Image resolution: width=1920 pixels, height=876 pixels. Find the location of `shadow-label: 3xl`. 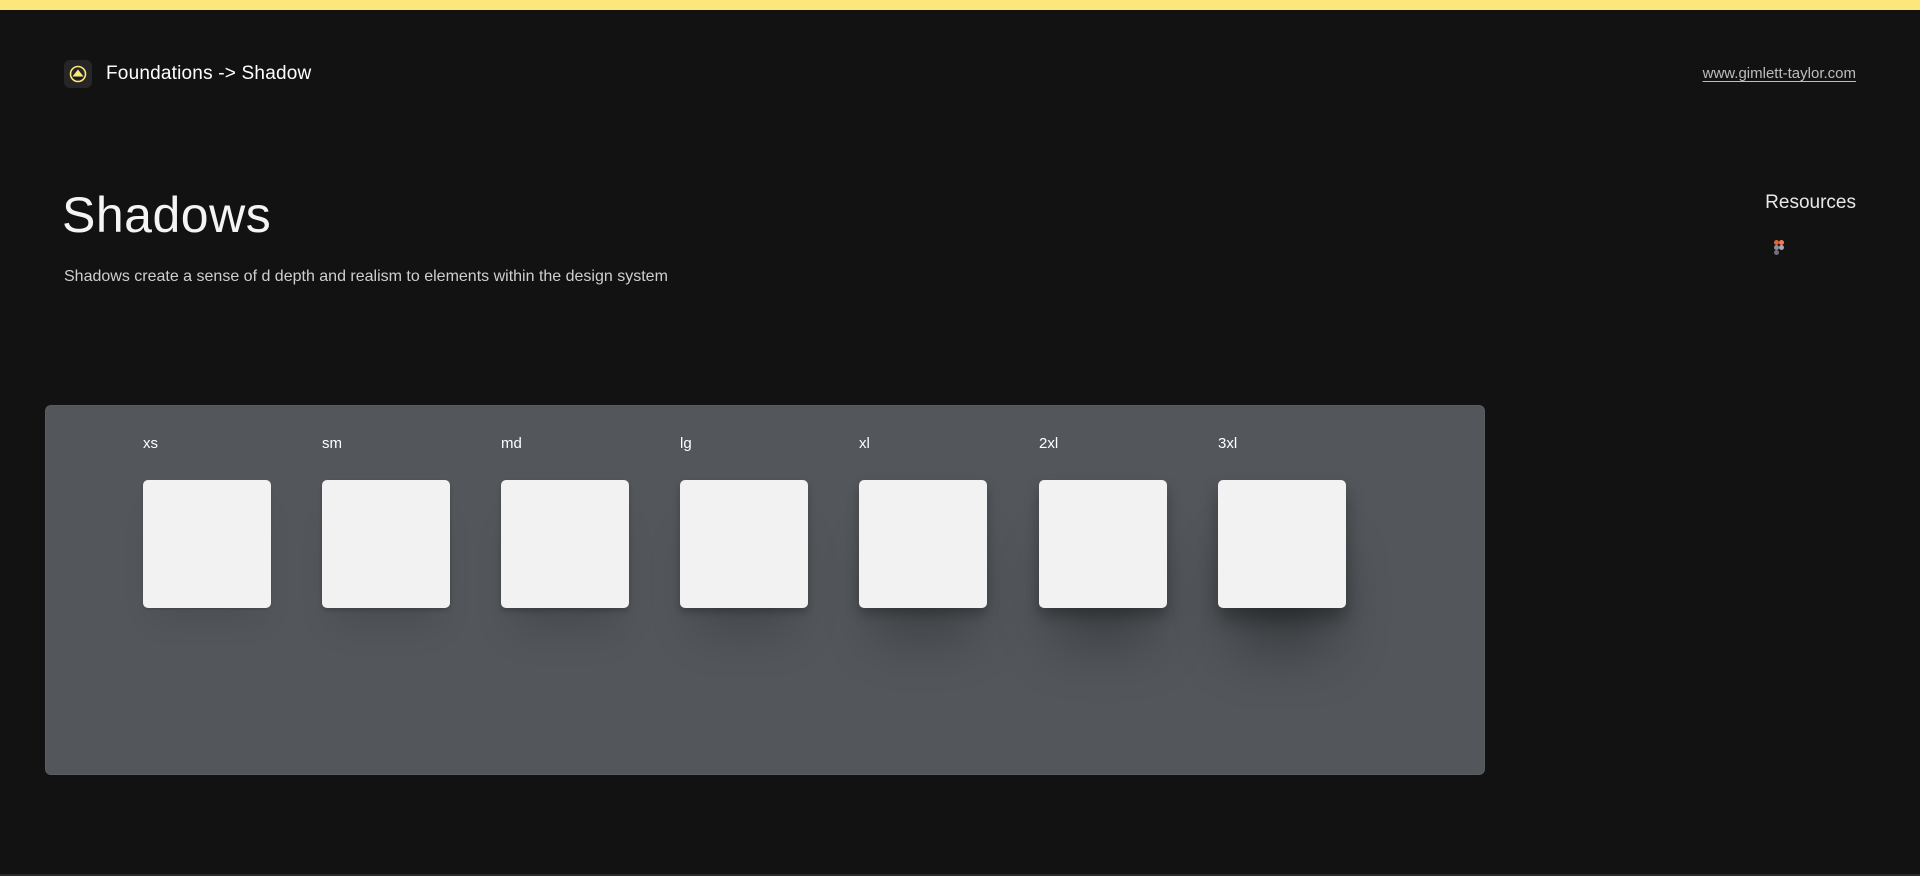

shadow-label: 3xl is located at coordinates (1228, 443).